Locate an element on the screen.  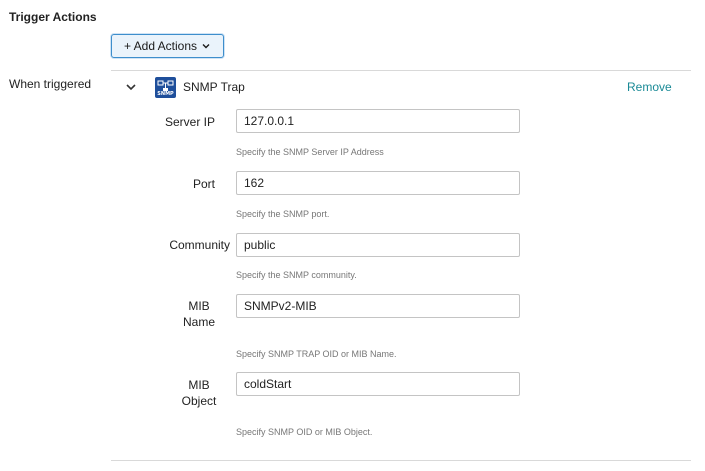
add-actions-label: + Add Actions is located at coordinates (160, 46).